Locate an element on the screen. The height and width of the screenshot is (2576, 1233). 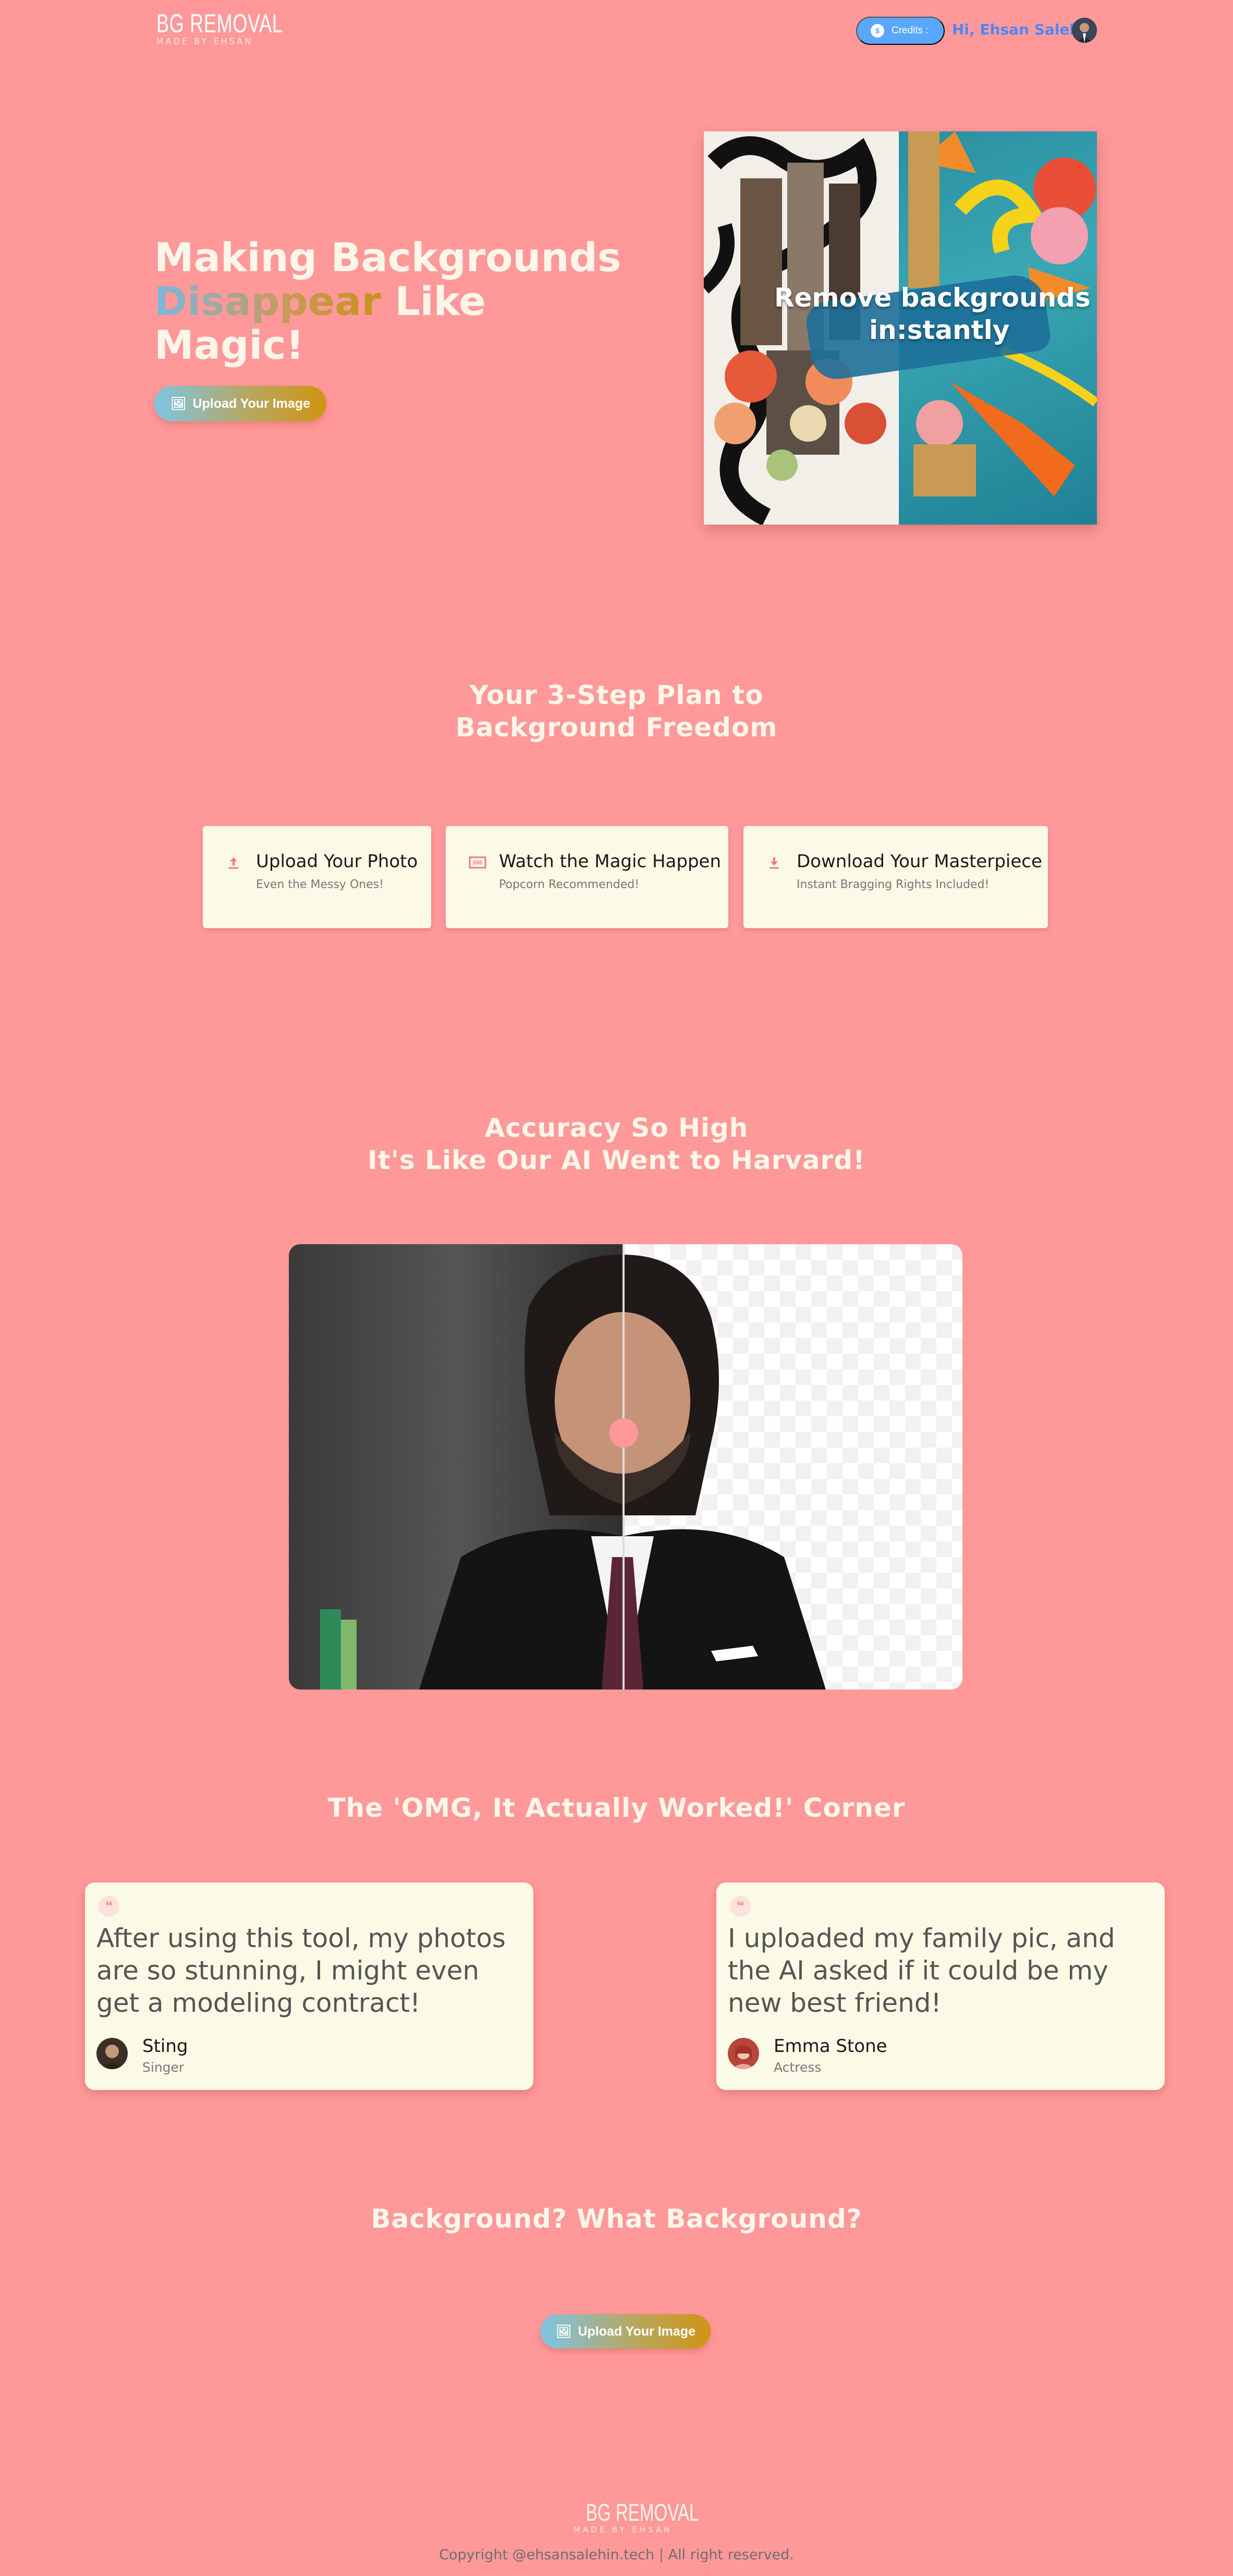
user-avatar is located at coordinates (1084, 30).